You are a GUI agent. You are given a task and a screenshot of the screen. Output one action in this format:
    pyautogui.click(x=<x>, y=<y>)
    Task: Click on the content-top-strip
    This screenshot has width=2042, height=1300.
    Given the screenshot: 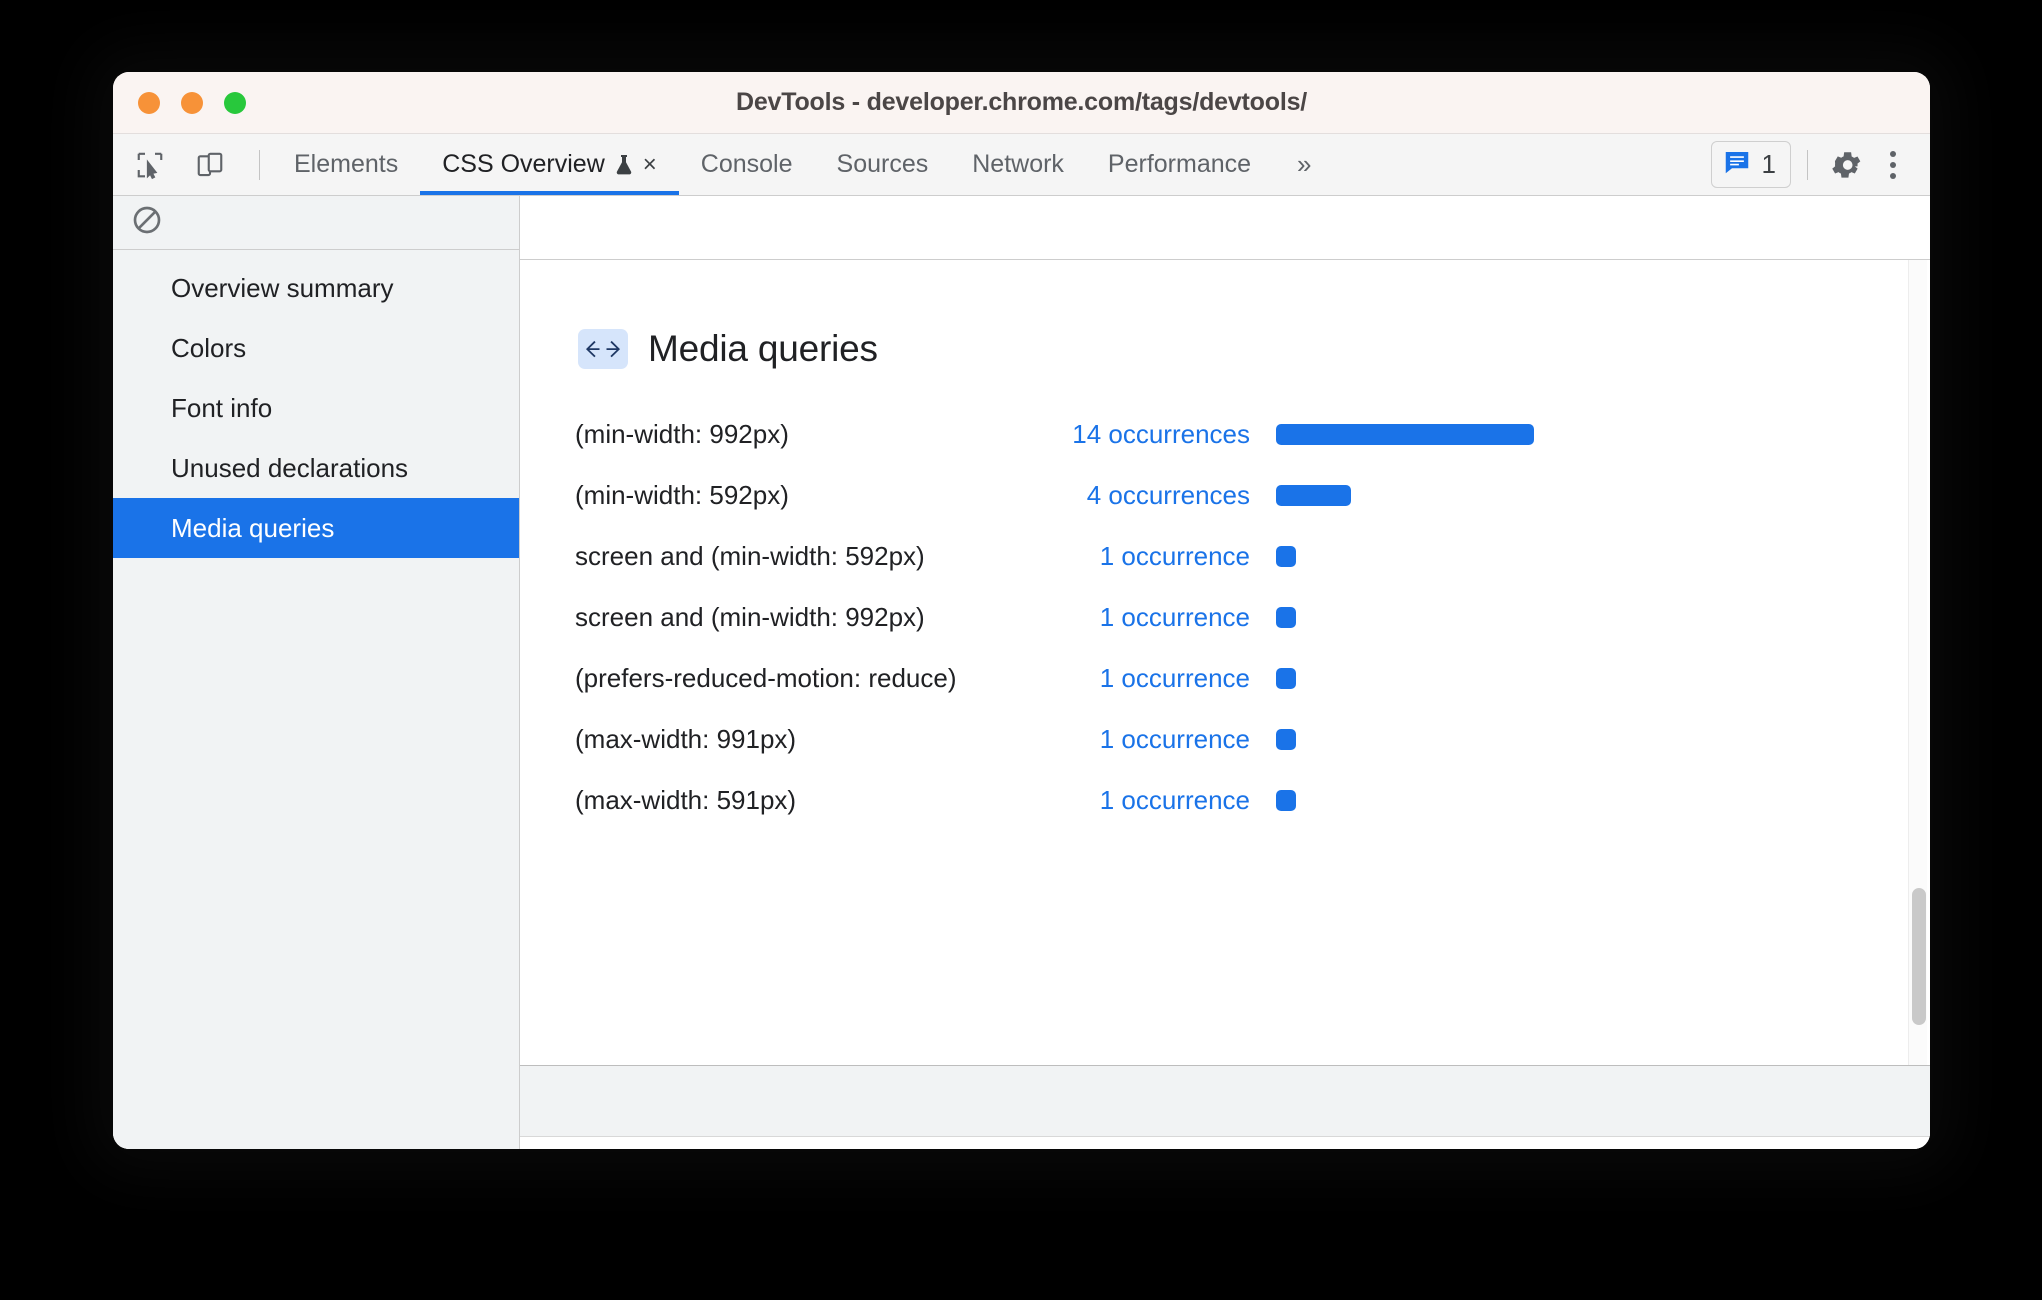 What is the action you would take?
    pyautogui.click(x=1225, y=228)
    